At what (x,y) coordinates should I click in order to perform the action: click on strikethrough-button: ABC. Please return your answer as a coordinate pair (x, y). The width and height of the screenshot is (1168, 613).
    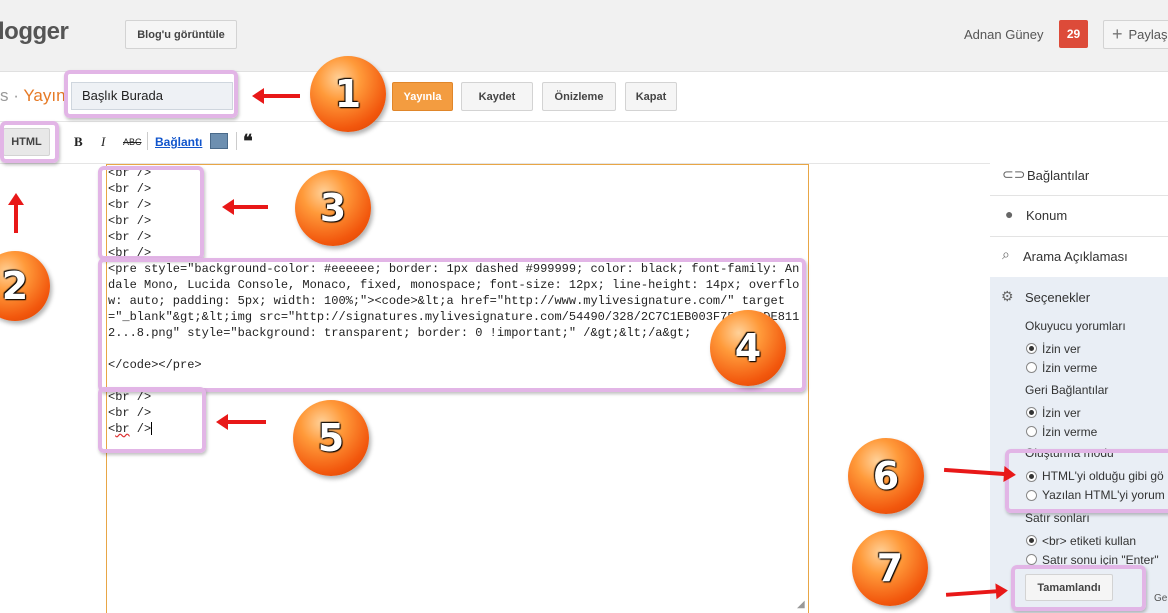
    Looking at the image, I should click on (132, 142).